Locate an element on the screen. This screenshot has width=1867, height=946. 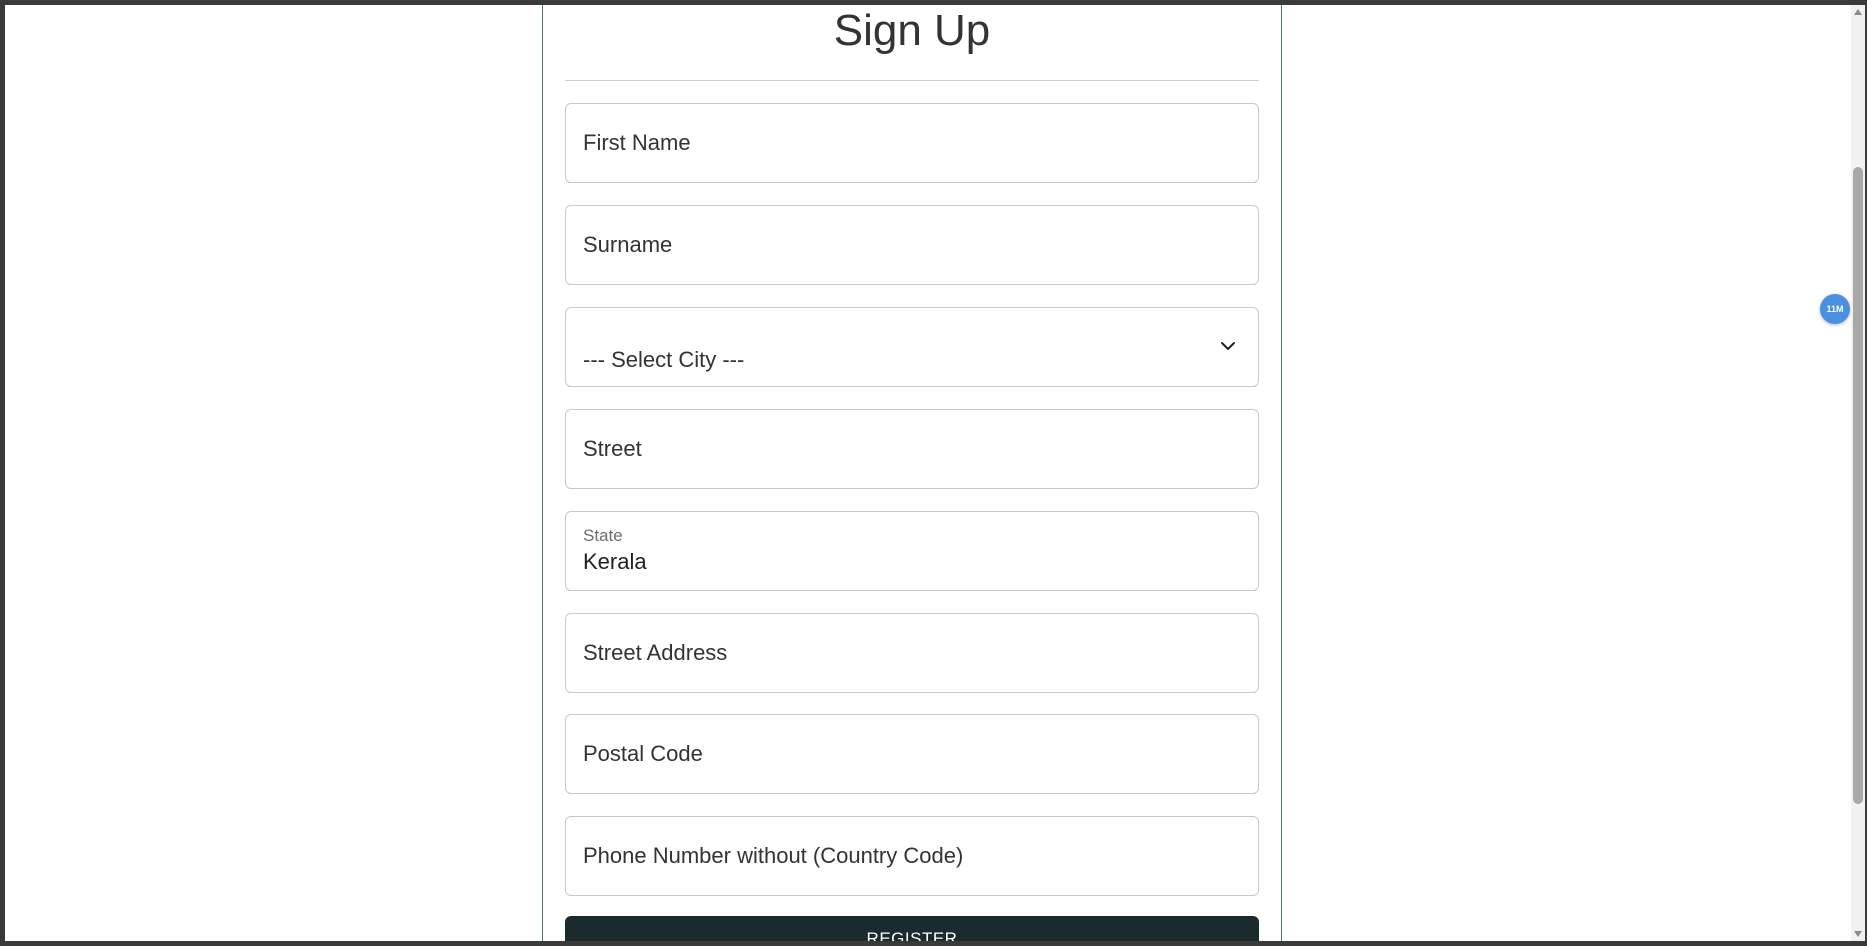
state-value: Kerala is located at coordinates (615, 561).